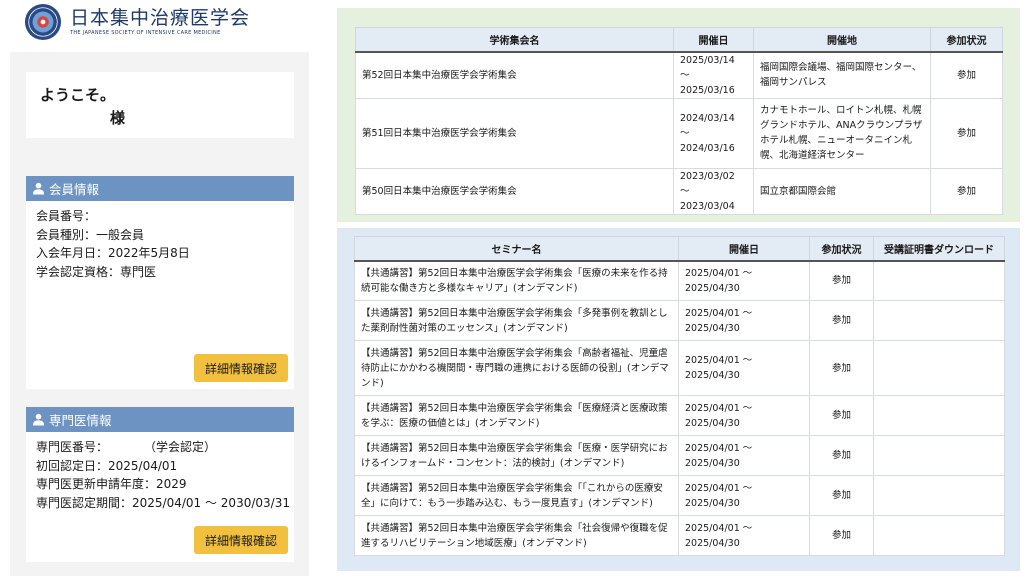 The width and height of the screenshot is (1024, 576). I want to click on column-header-seminar-name: セミナー名, so click(516, 249).